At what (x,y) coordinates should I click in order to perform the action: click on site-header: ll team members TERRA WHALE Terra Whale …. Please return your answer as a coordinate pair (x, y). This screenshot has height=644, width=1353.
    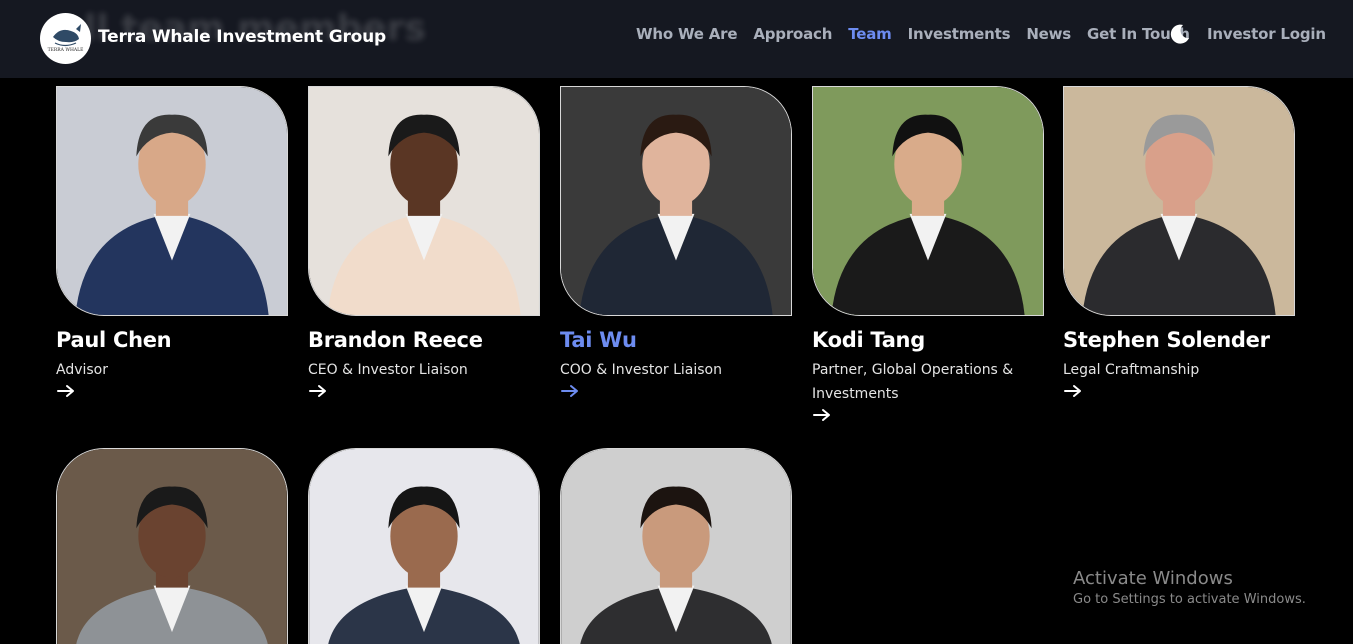
    Looking at the image, I should click on (676, 39).